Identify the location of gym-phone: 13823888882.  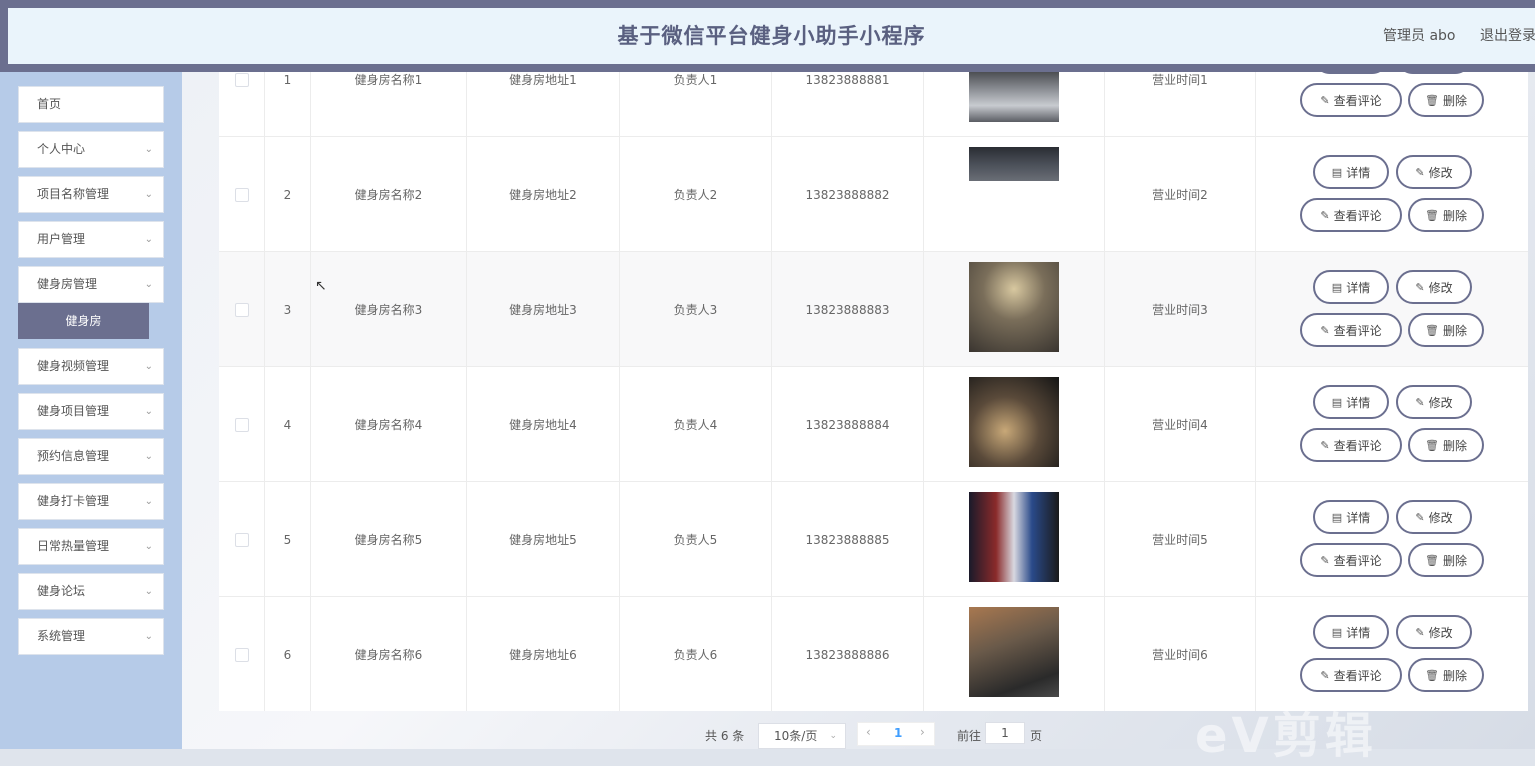
(848, 194).